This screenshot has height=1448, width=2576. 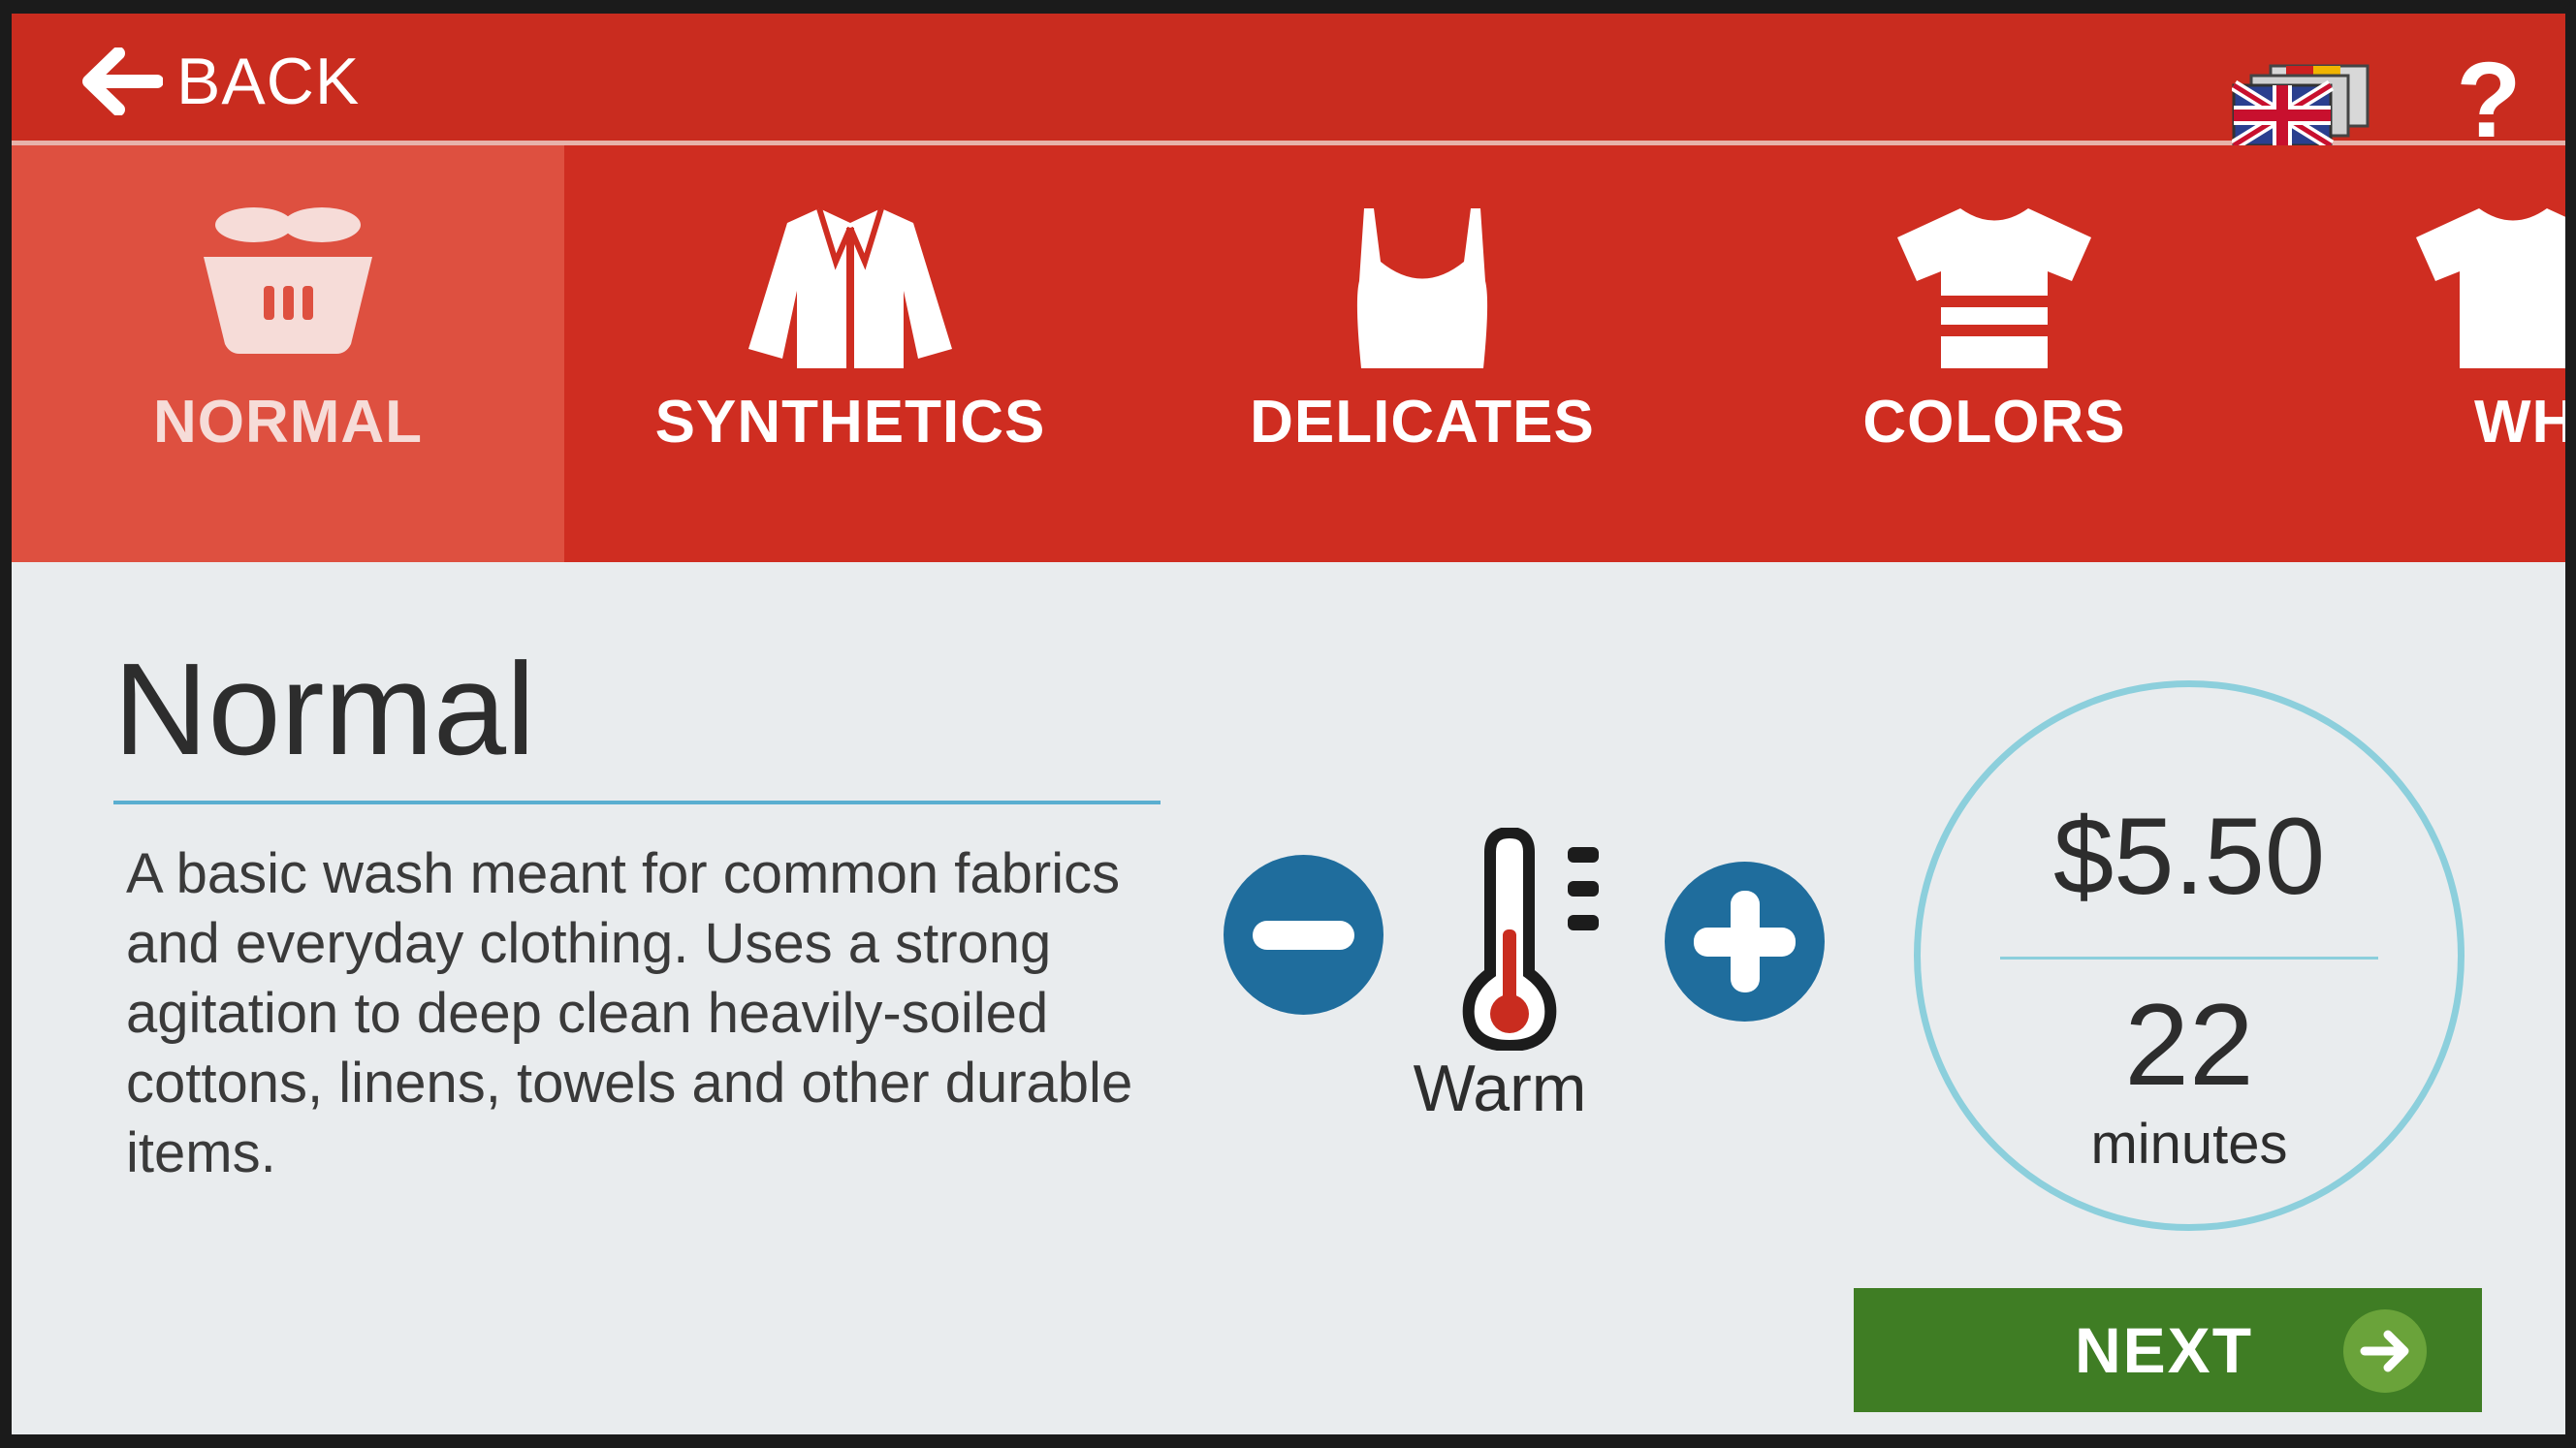 What do you see at coordinates (1423, 422) in the screenshot?
I see `tab-label: DELICATES` at bounding box center [1423, 422].